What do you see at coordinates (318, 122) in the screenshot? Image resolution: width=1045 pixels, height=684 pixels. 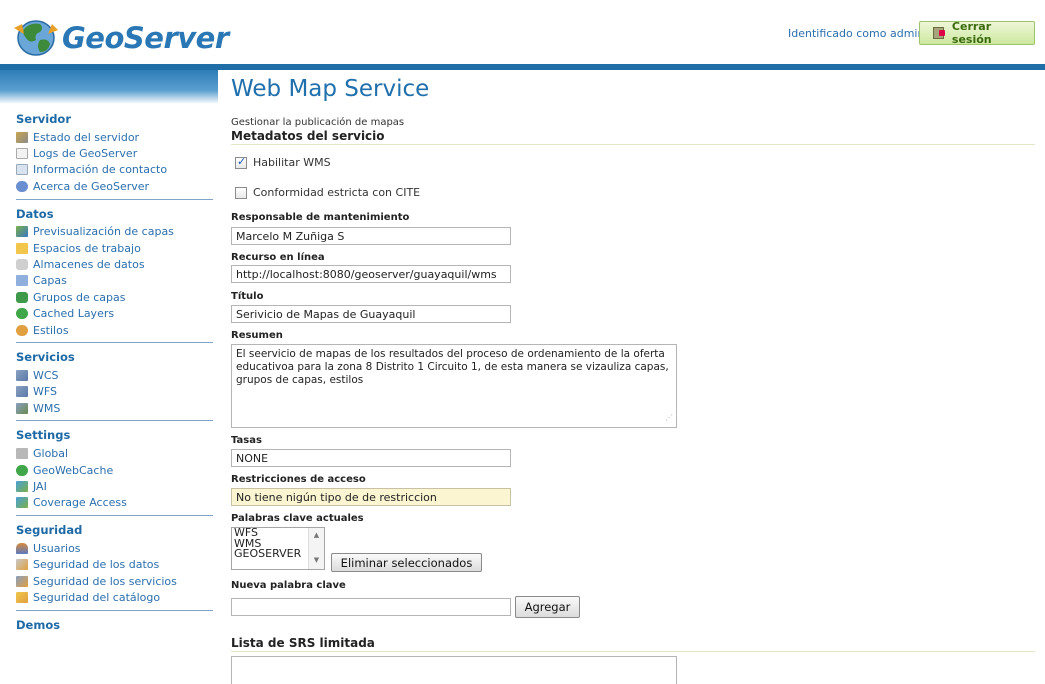 I see `page-description: Gestionar la publicación de mapas` at bounding box center [318, 122].